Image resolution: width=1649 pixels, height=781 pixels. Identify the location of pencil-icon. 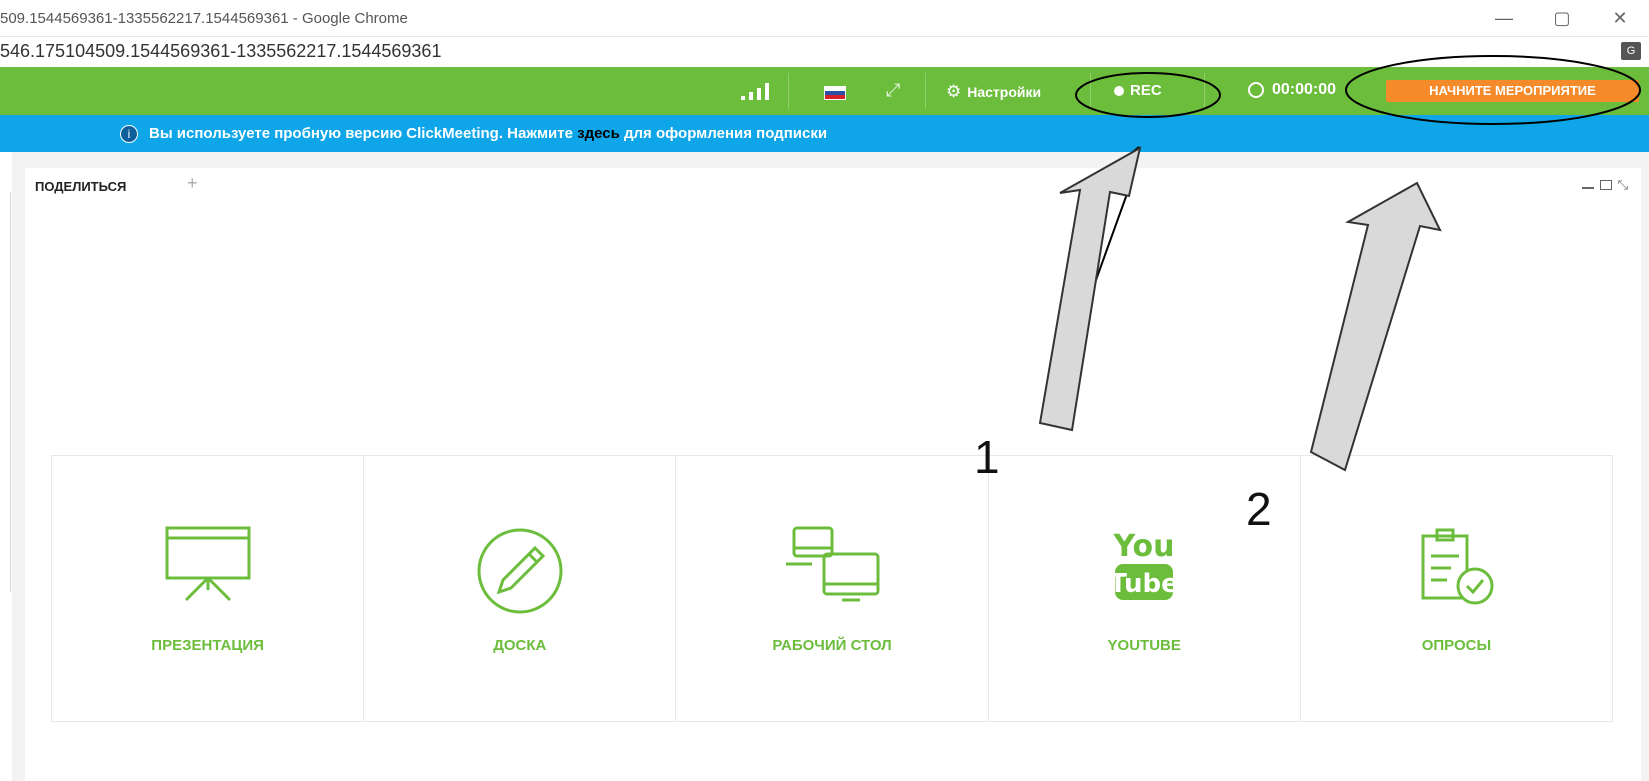
(520, 573).